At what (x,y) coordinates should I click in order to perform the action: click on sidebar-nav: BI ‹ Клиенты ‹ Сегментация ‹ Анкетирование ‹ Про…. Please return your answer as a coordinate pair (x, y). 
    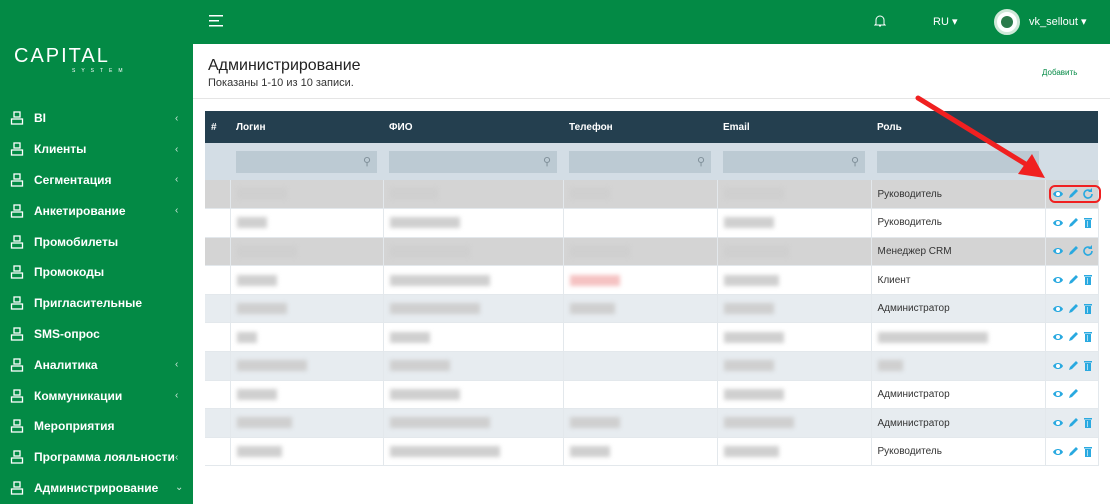
    Looking at the image, I should click on (96, 303).